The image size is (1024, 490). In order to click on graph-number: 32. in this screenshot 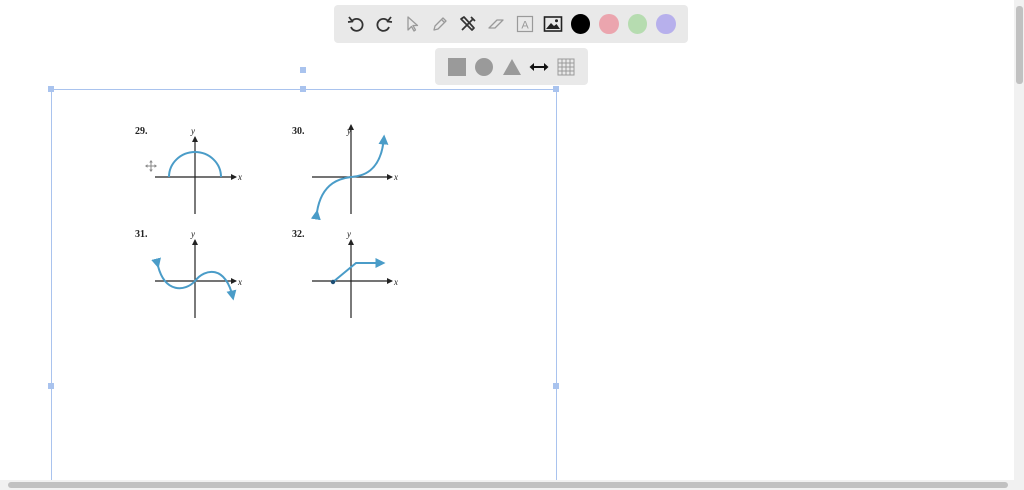, I will do `click(298, 234)`.